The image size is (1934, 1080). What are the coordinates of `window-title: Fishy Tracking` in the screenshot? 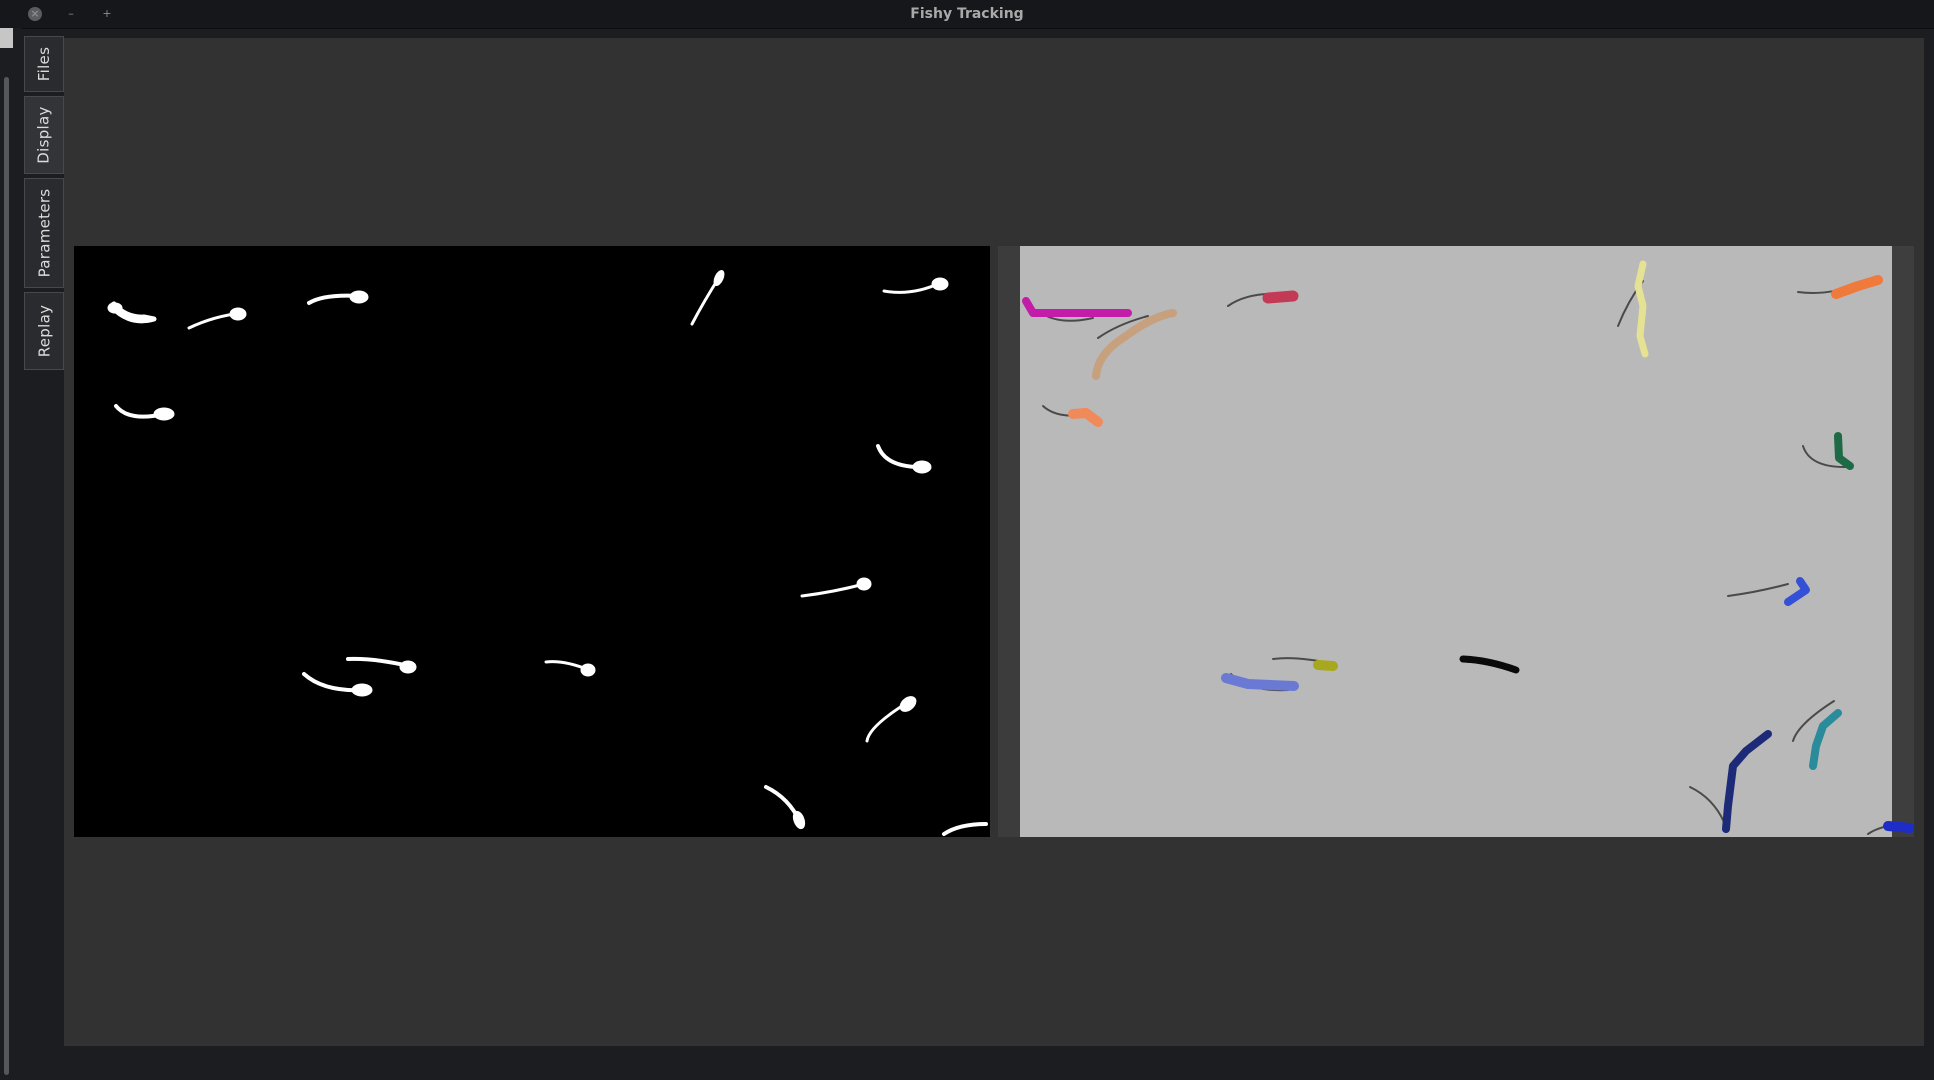 It's located at (967, 14).